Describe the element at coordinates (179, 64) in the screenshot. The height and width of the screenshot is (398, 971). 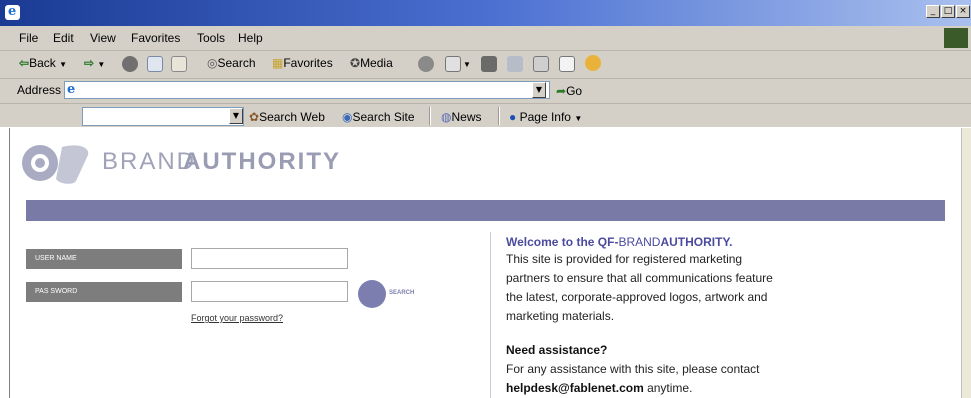
I see `home-icon` at that location.